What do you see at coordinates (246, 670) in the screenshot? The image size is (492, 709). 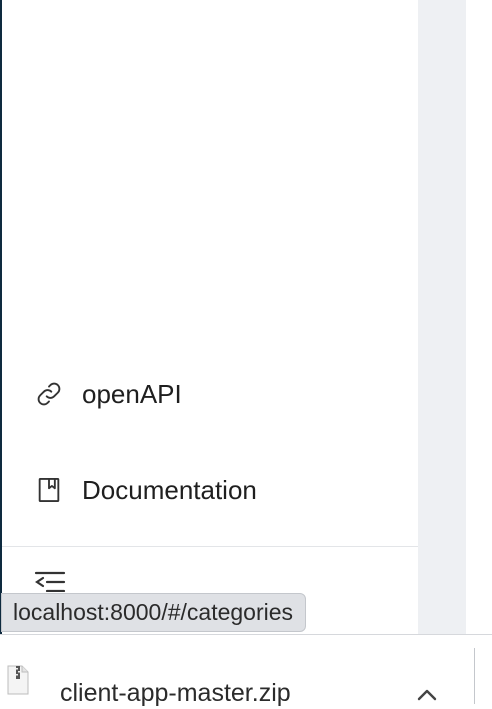 I see `download-bar: client-app-master.zip` at bounding box center [246, 670].